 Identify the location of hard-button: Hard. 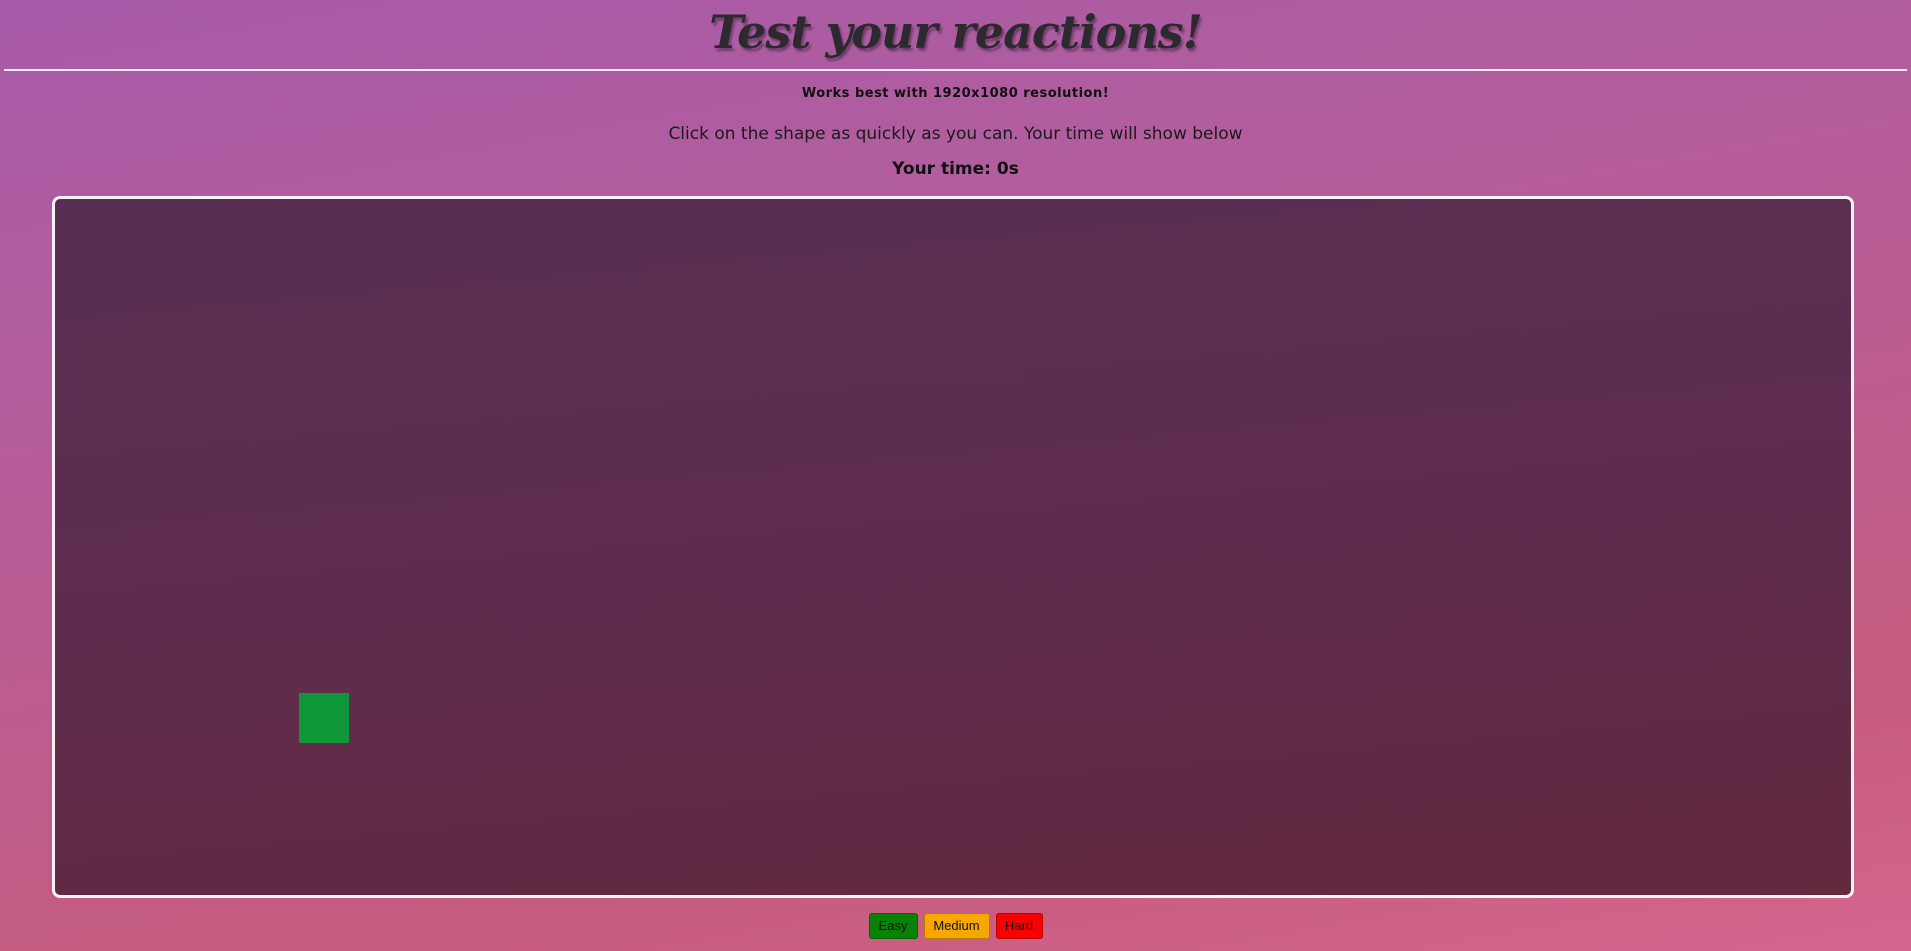
(1019, 926).